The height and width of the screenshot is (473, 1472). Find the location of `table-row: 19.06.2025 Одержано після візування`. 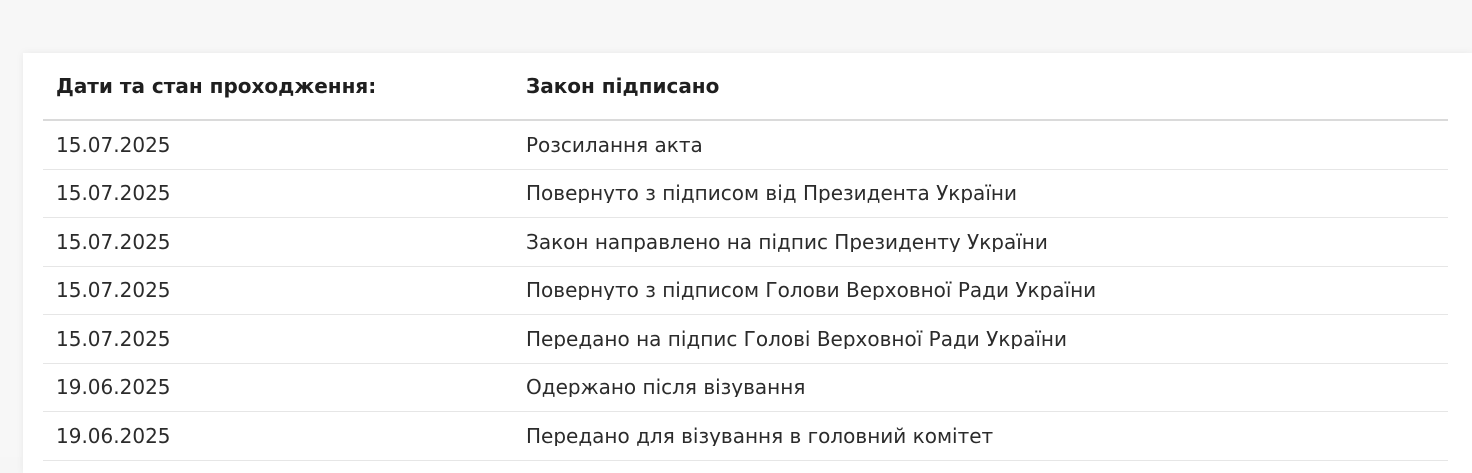

table-row: 19.06.2025 Одержано після візування is located at coordinates (745, 388).